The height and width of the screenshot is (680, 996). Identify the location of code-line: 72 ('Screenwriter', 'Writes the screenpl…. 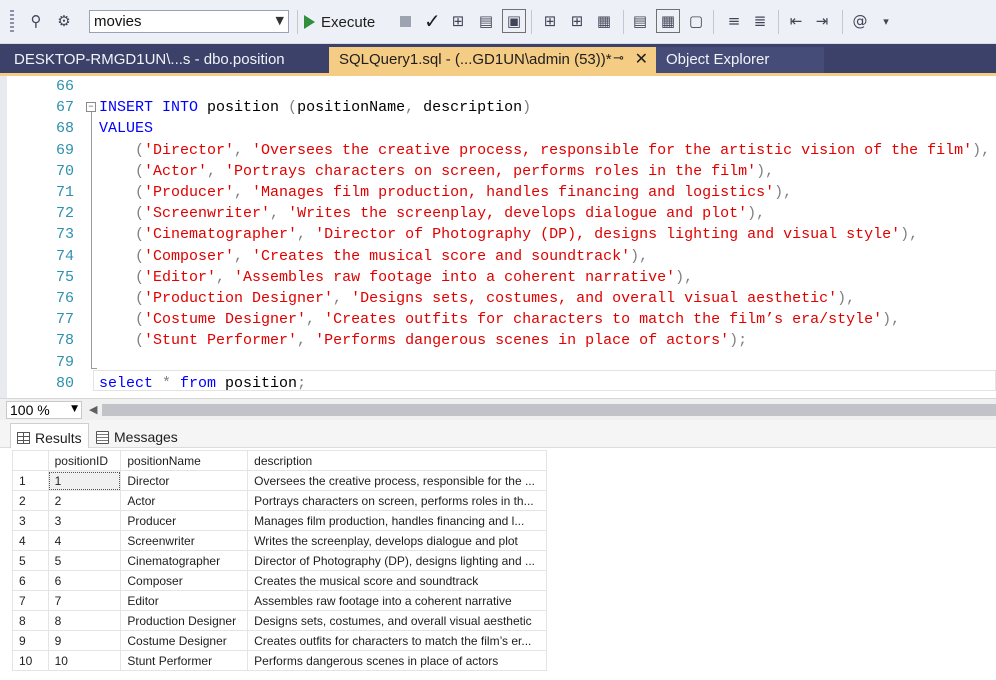
(498, 213).